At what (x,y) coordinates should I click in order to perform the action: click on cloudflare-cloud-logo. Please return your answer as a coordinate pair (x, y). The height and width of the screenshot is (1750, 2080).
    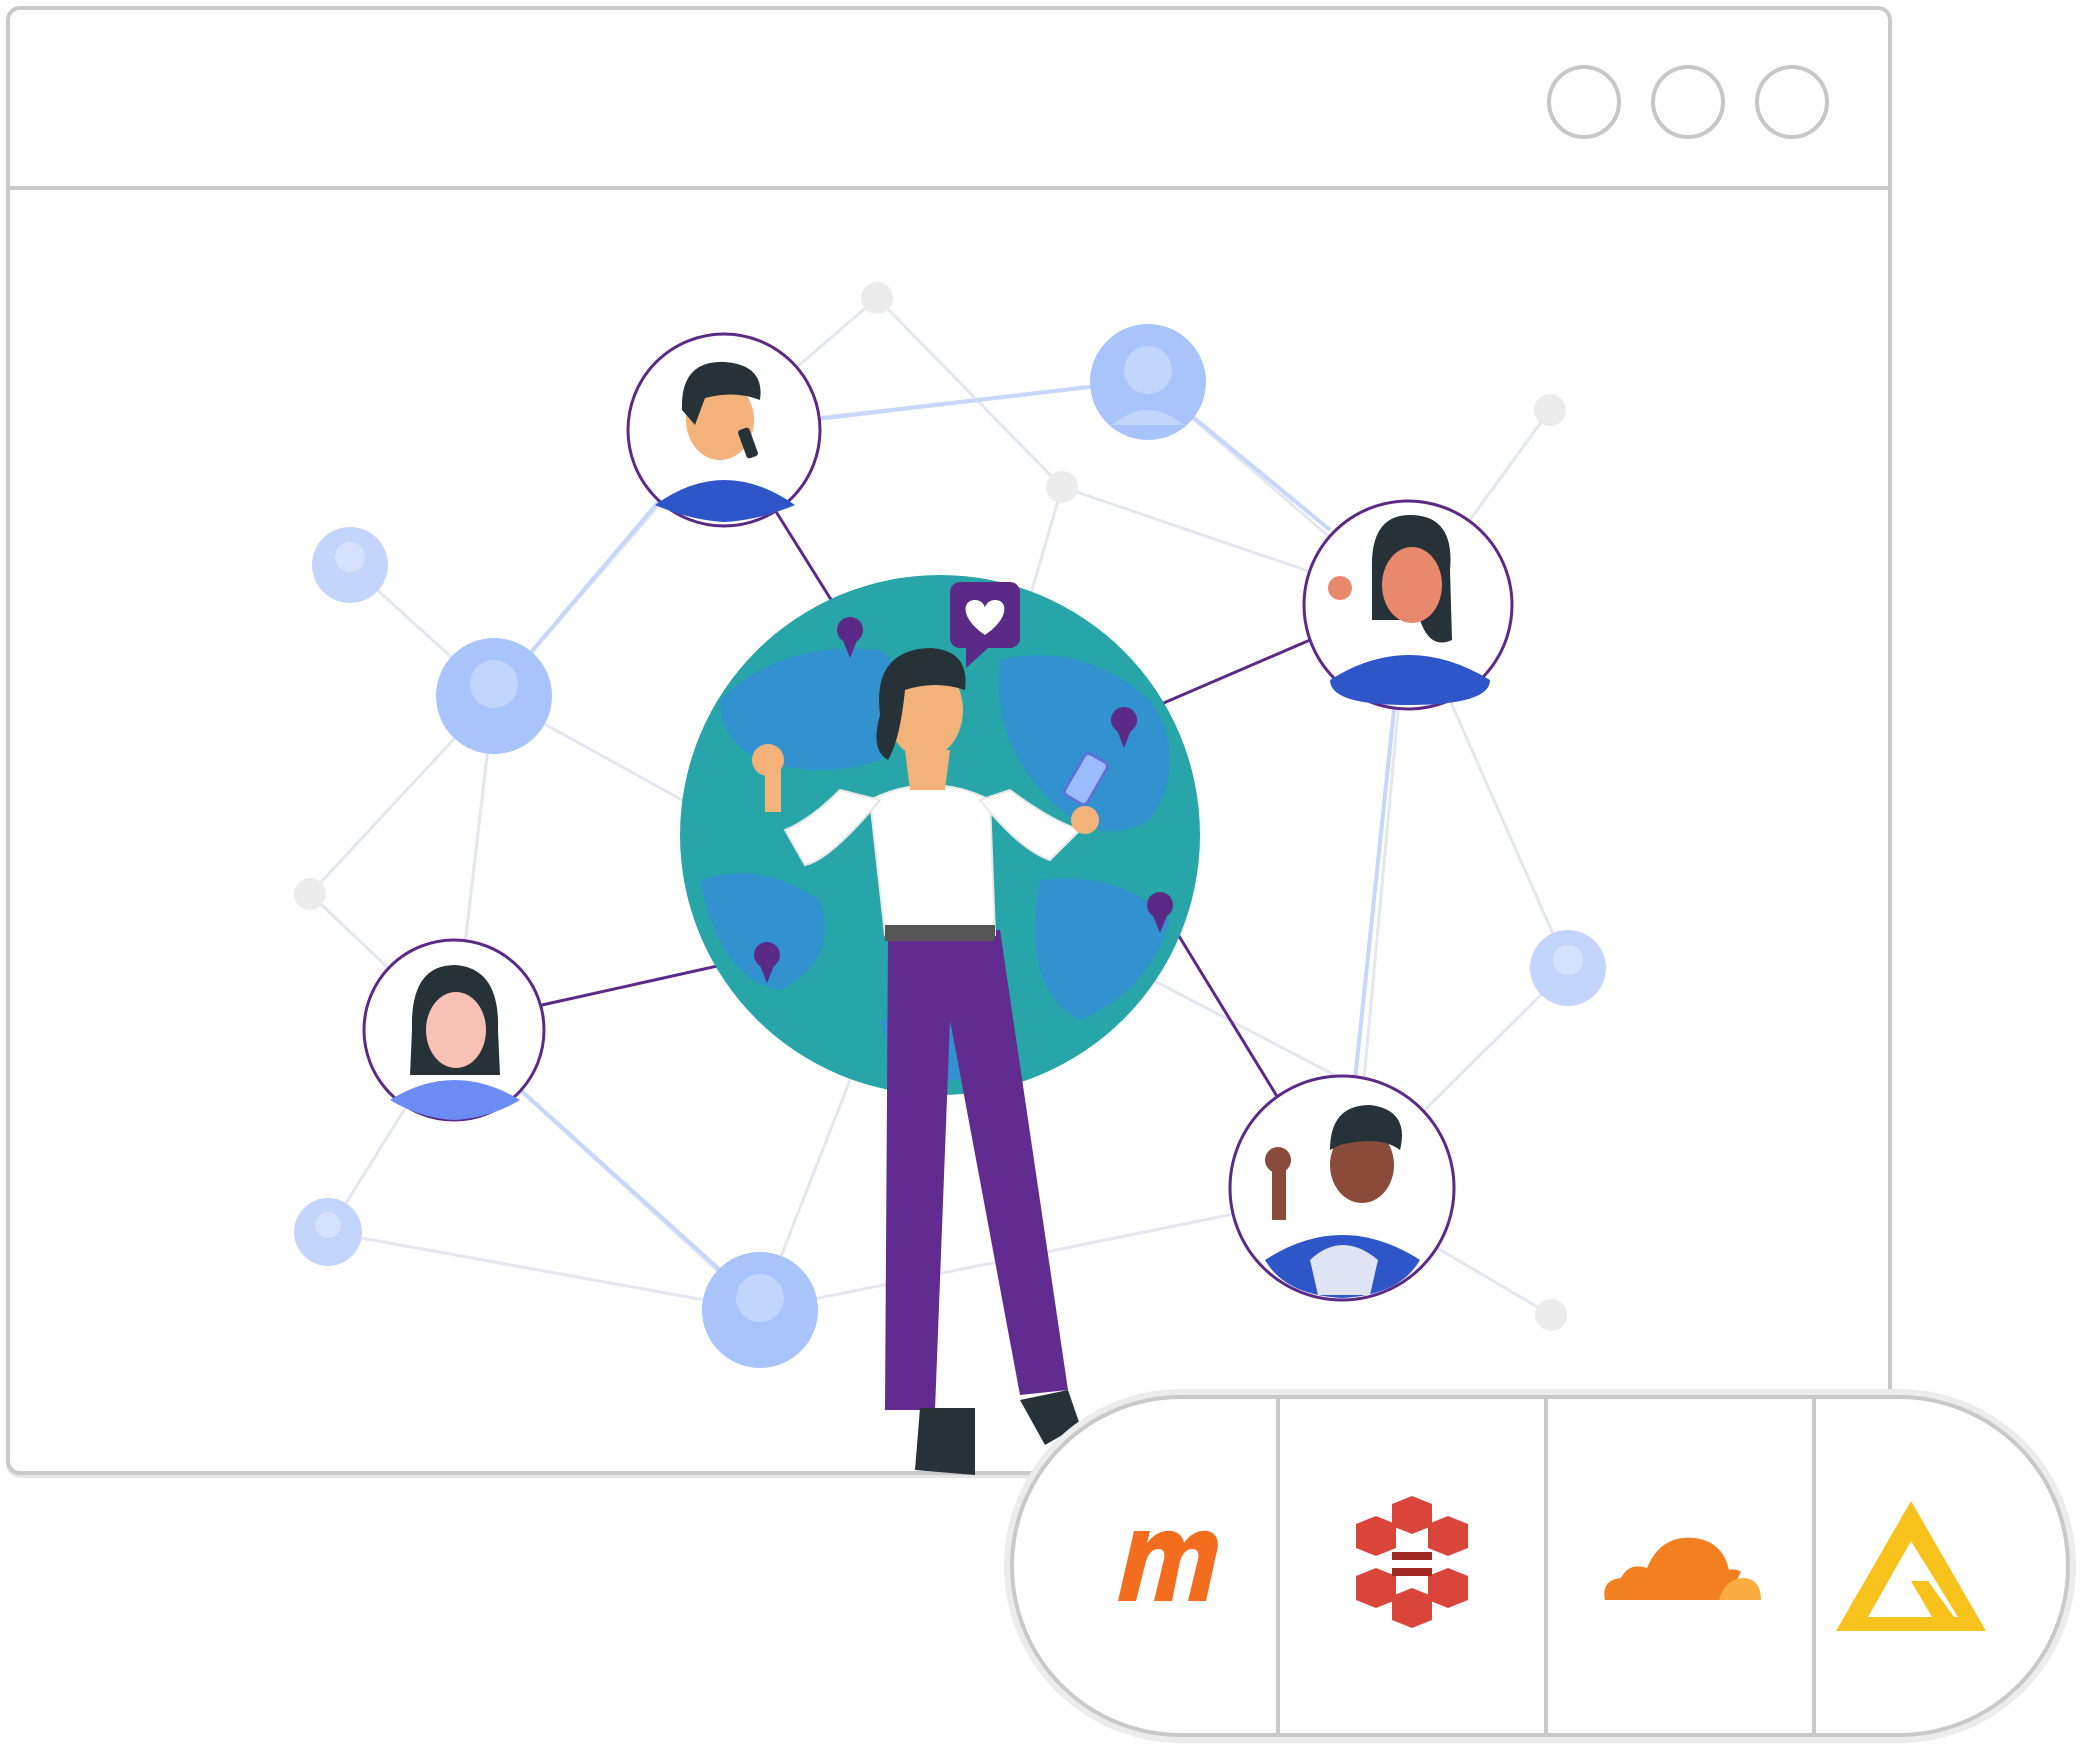
    Looking at the image, I should click on (1682, 1568).